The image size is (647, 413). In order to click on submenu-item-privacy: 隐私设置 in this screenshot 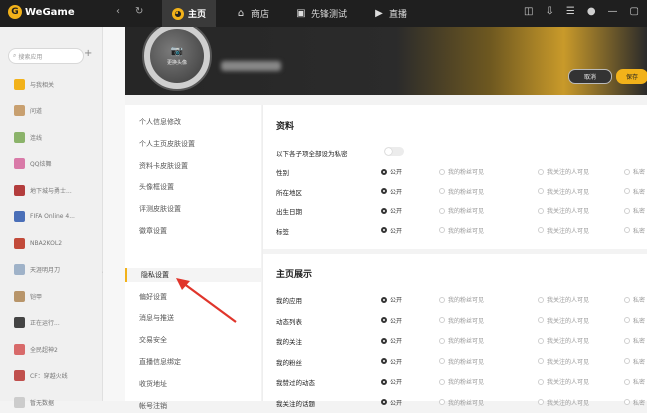, I will do `click(193, 274)`.